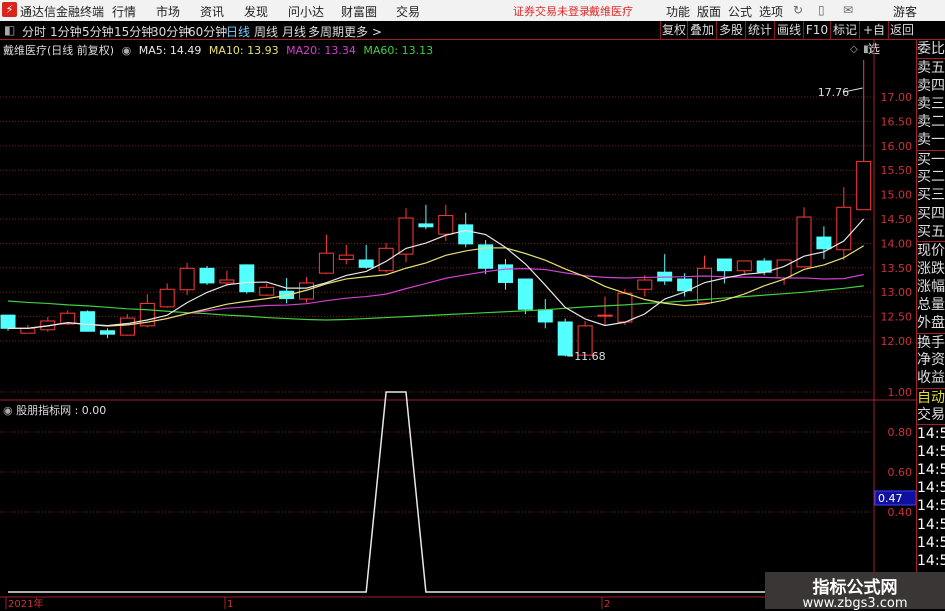  What do you see at coordinates (897, 341) in the screenshot?
I see `price-tick: 12.00` at bounding box center [897, 341].